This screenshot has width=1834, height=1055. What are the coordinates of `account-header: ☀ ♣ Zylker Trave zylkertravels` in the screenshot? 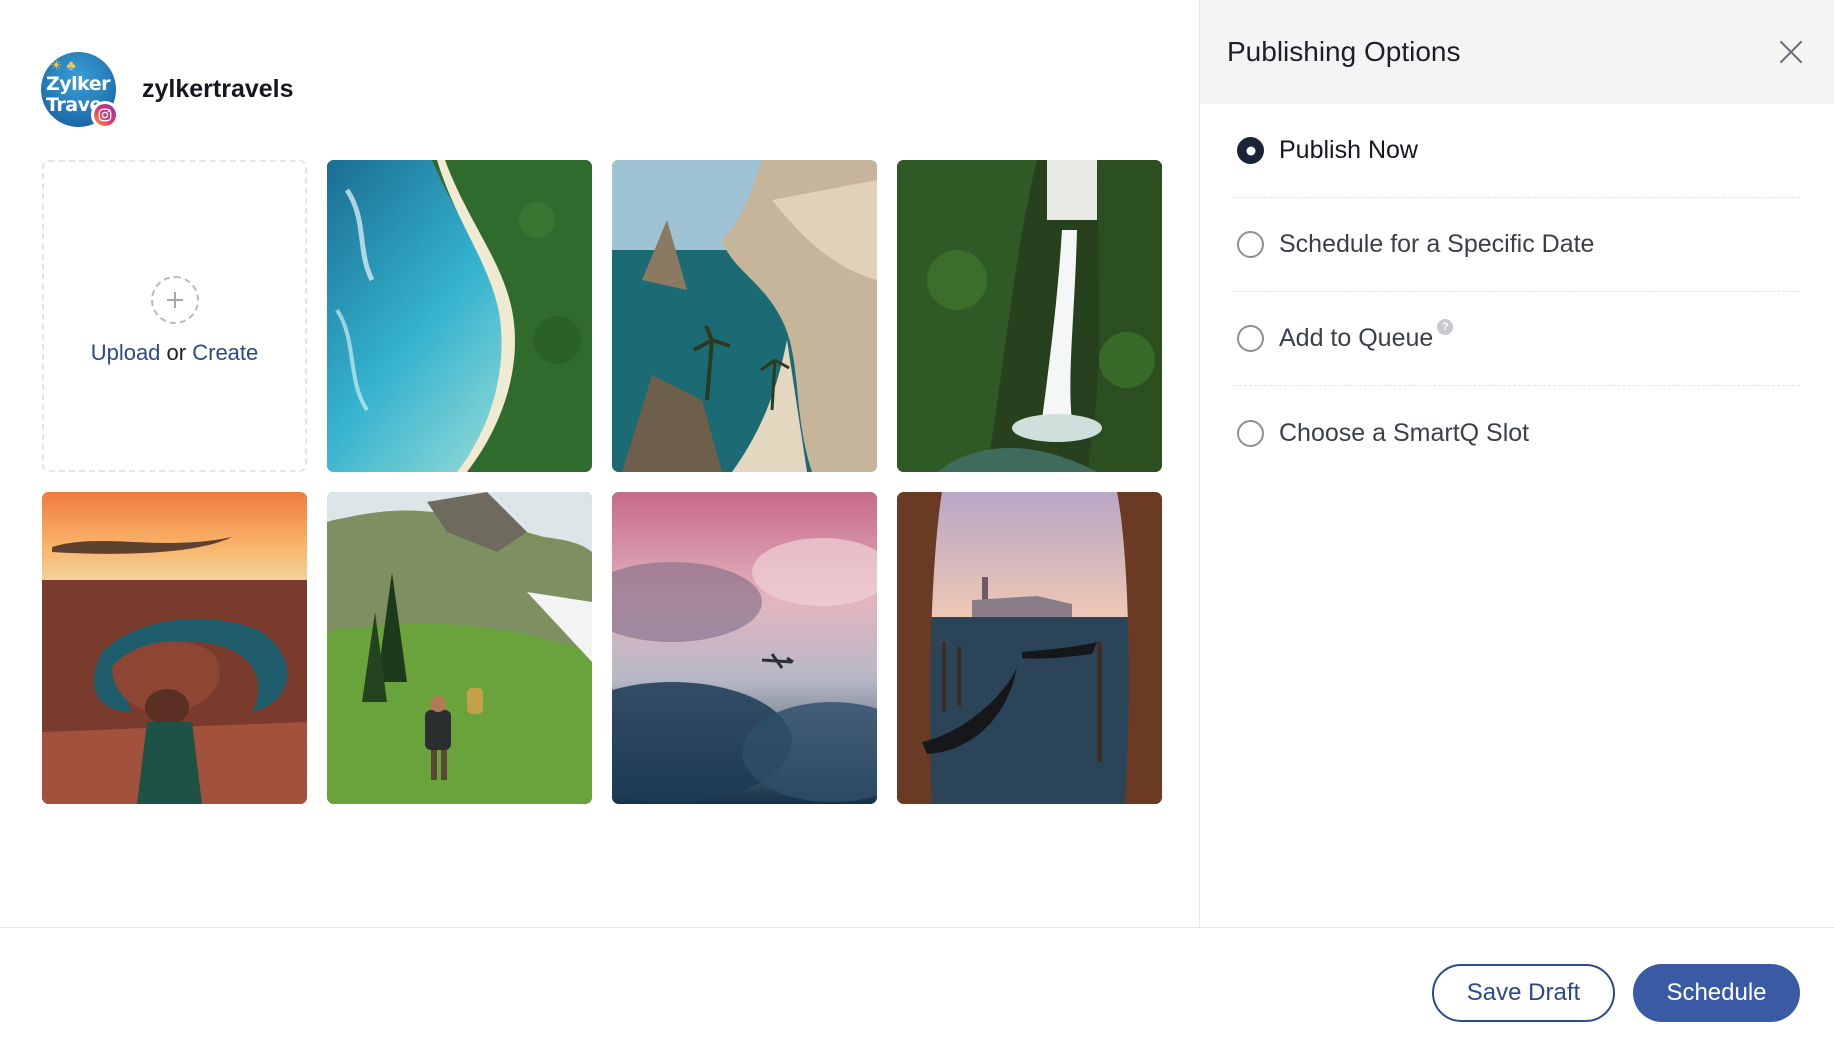 It's located at (167, 90).